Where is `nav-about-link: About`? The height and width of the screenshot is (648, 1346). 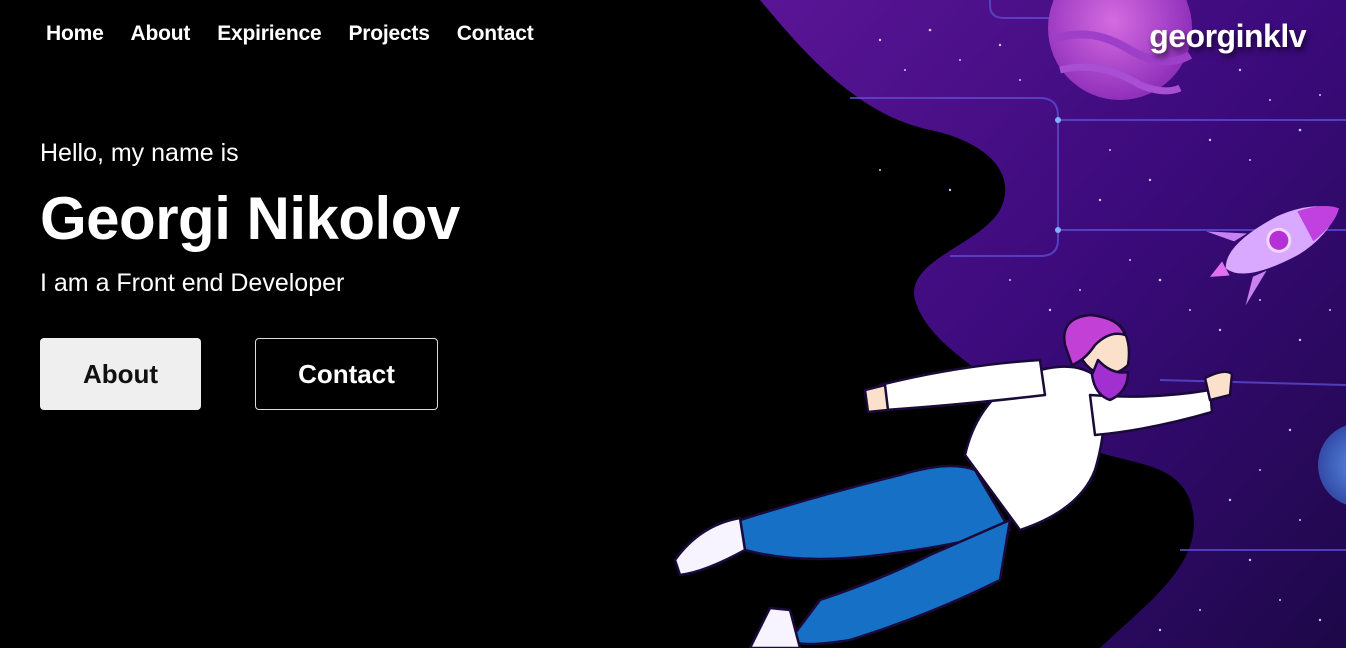
nav-about-link: About is located at coordinates (161, 34).